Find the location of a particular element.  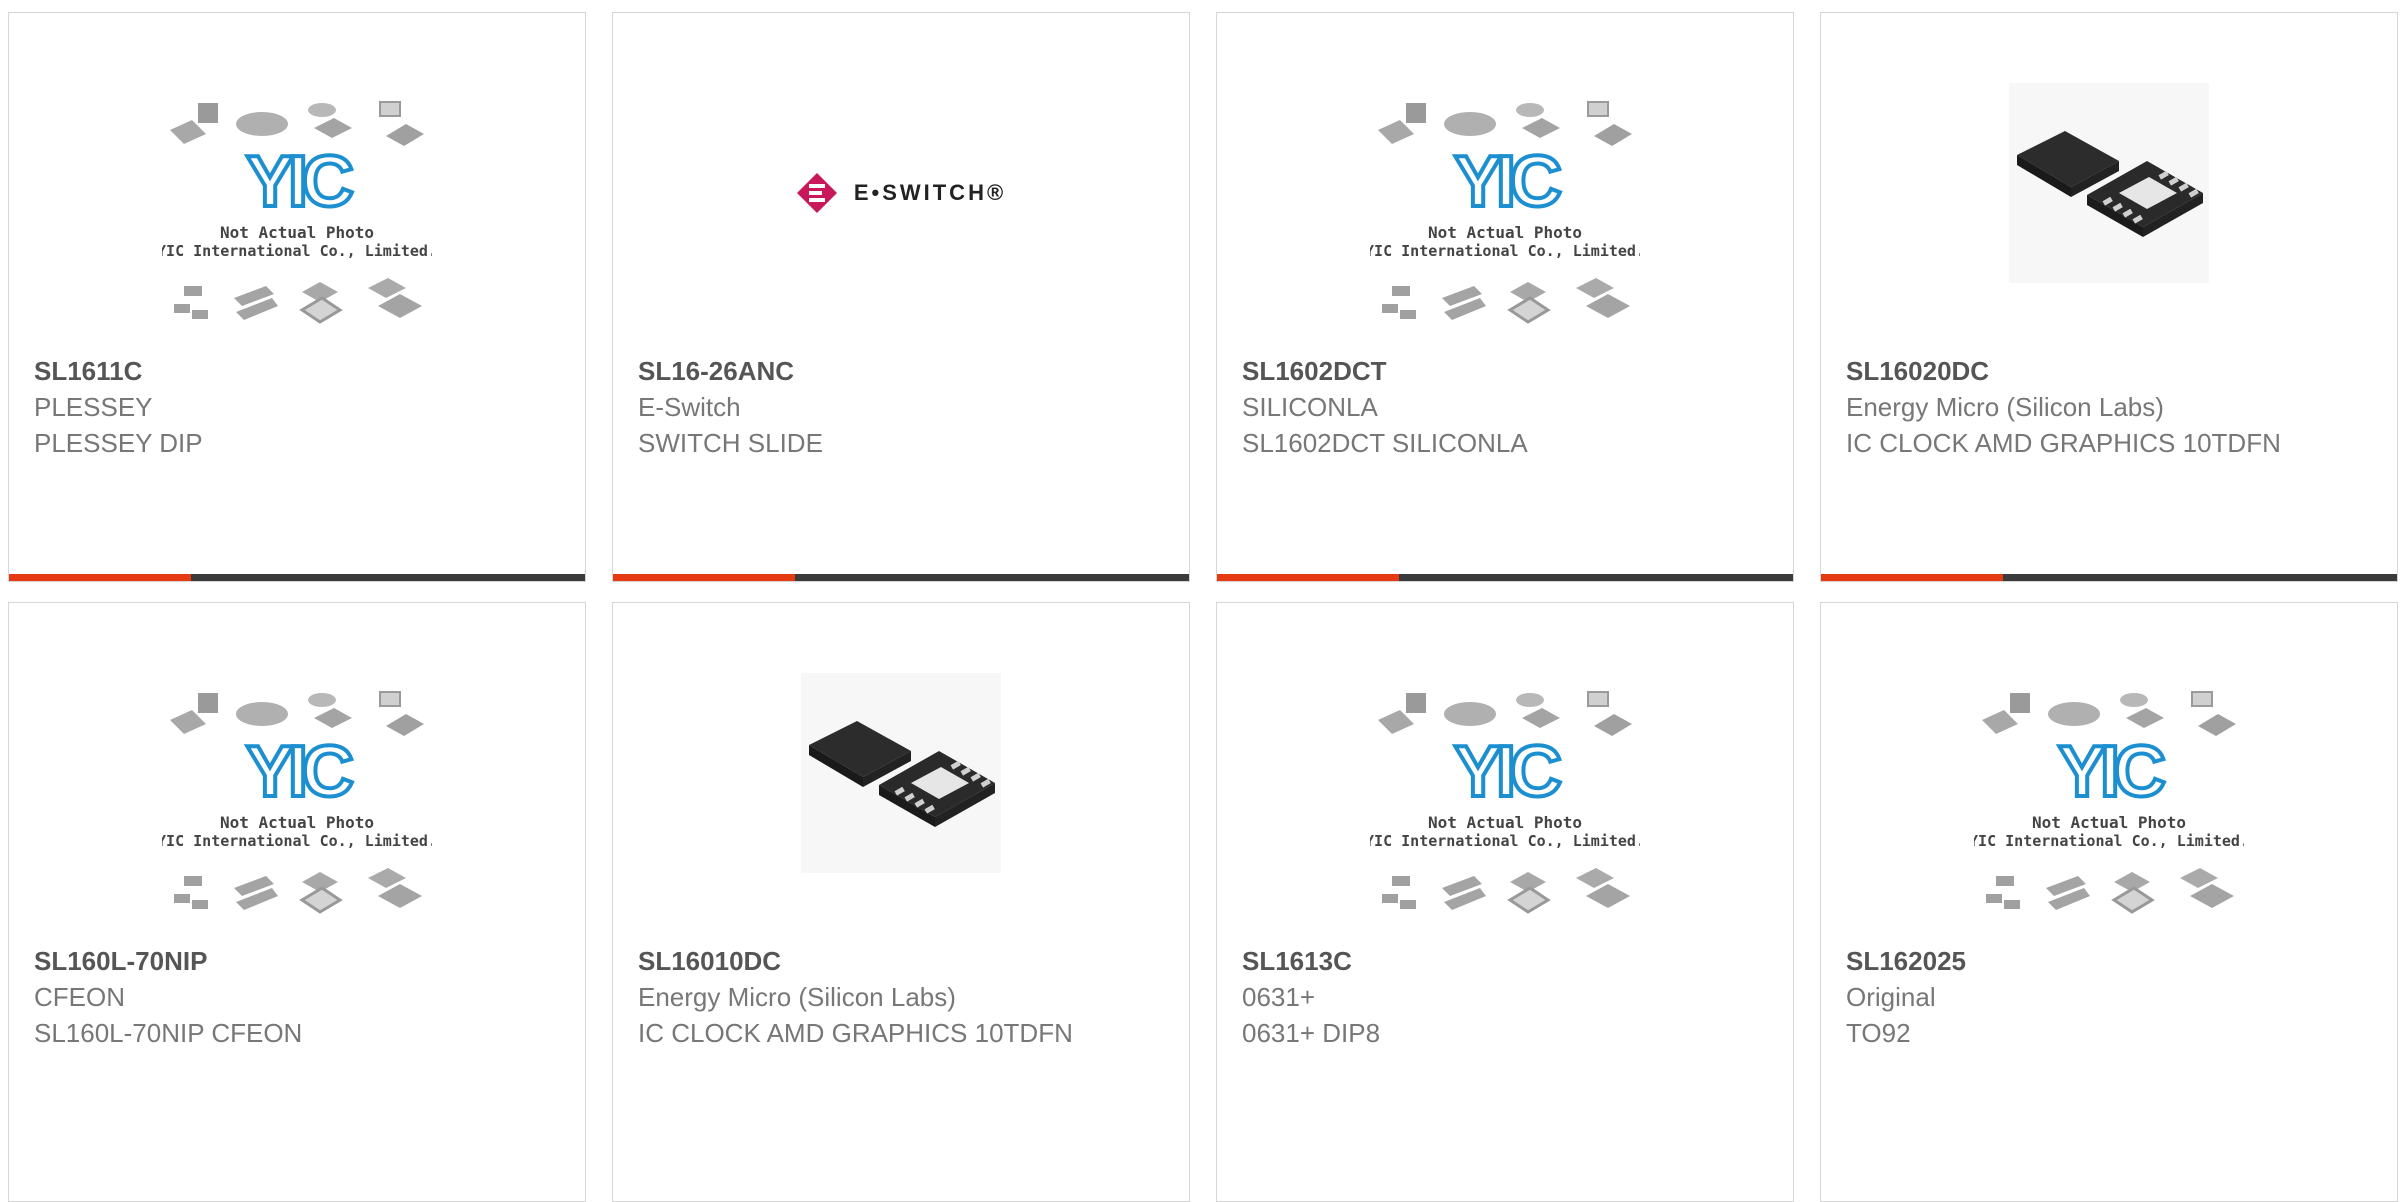

product-info: SL1611C PLESSEY PLESSEY DIP is located at coordinates (304, 407).